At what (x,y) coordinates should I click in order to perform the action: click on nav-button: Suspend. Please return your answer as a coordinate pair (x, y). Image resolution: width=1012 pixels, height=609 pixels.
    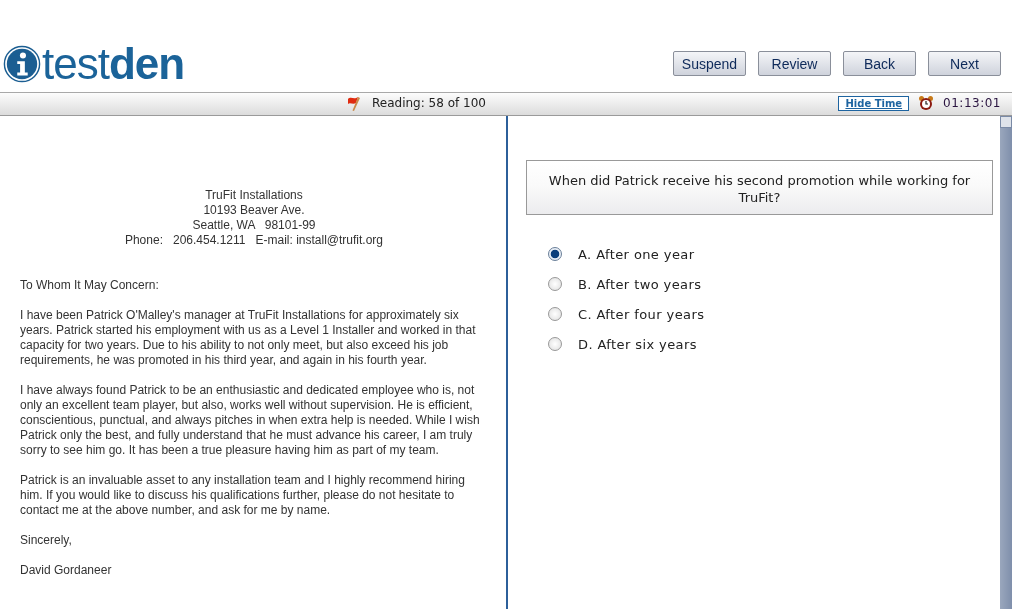
    Looking at the image, I should click on (709, 63).